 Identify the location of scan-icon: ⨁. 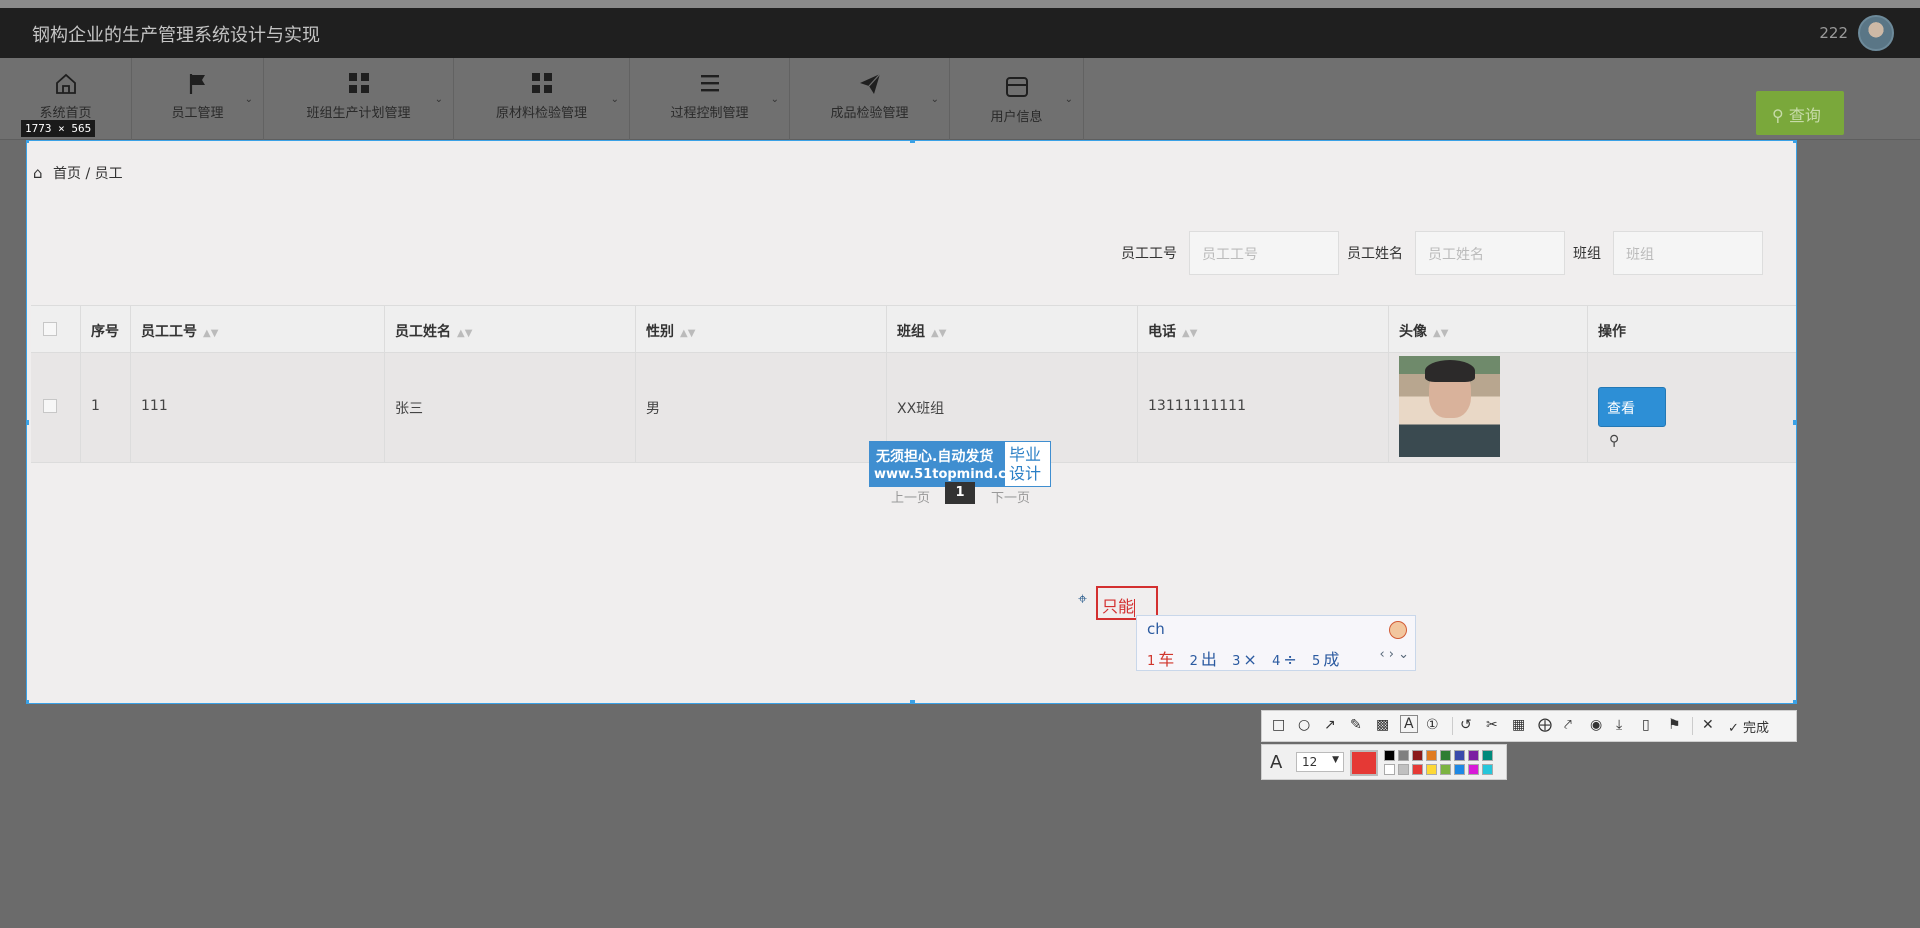
(1545, 725).